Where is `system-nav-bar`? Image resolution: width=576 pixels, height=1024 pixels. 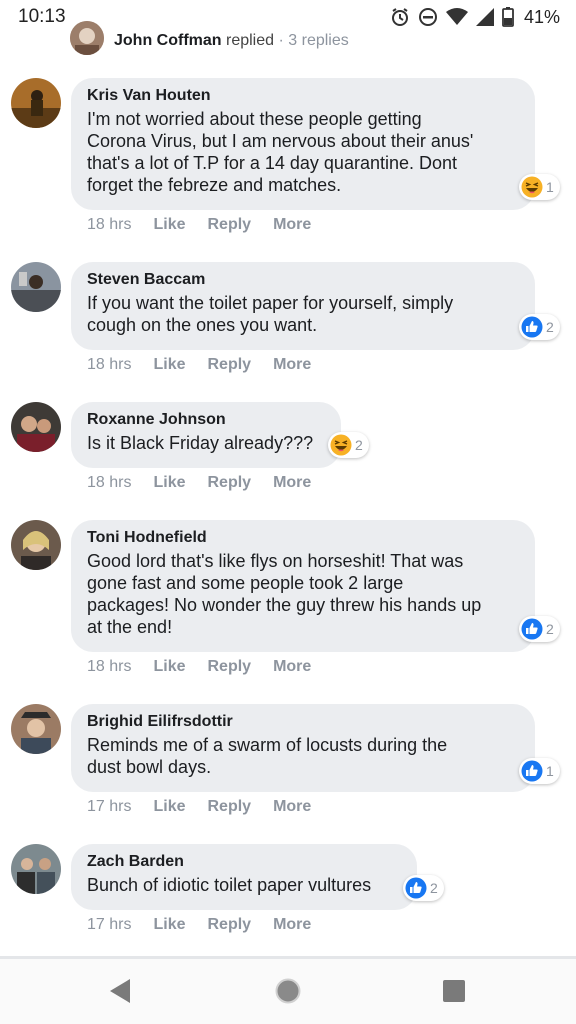 system-nav-bar is located at coordinates (288, 991).